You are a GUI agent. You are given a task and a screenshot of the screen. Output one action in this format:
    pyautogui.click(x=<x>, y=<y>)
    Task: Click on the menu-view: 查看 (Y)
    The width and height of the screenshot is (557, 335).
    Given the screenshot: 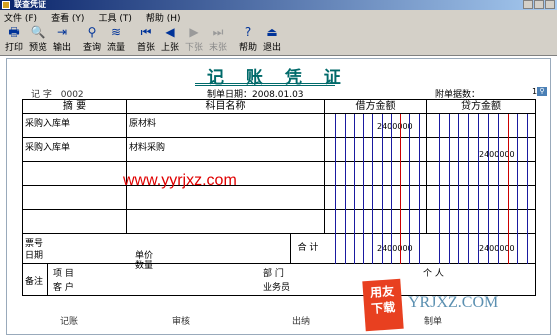 What is the action you would take?
    pyautogui.click(x=67, y=17)
    